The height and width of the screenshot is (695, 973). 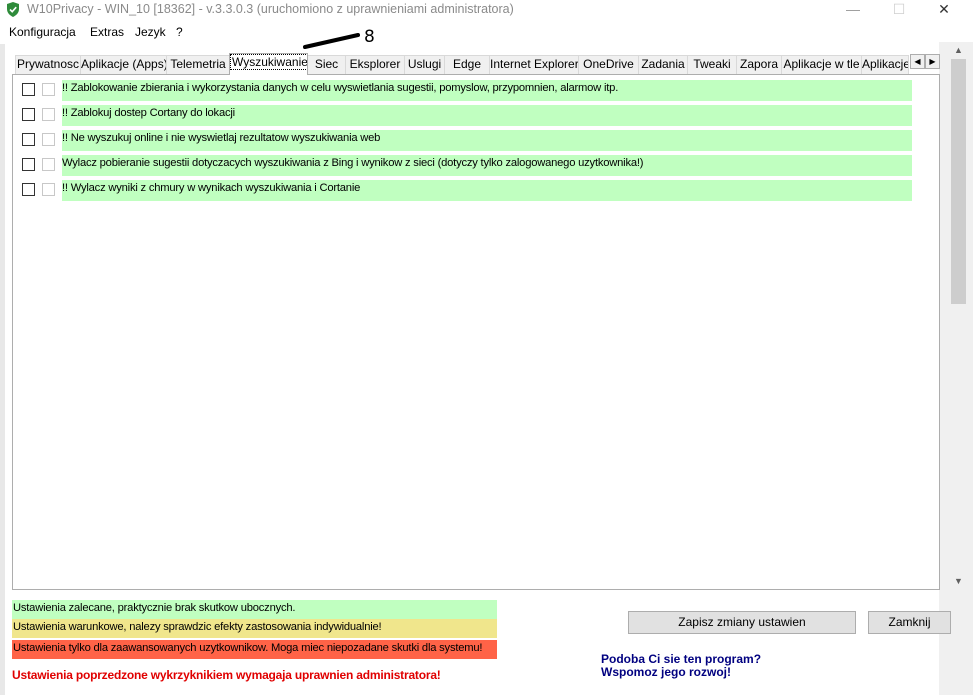 What do you see at coordinates (369, 37) in the screenshot?
I see `annotation-number: 8` at bounding box center [369, 37].